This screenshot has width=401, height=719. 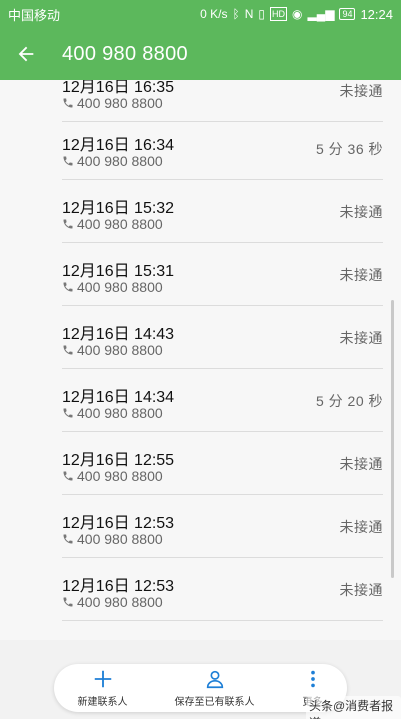 I want to click on call-date: 12月16日 14:43, so click(x=118, y=334).